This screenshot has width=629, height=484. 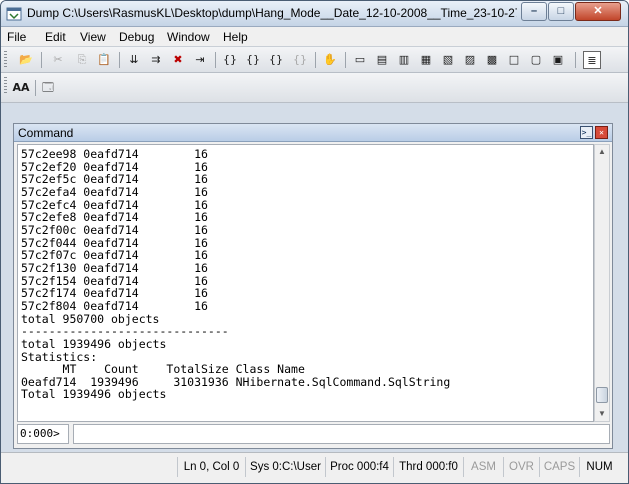 What do you see at coordinates (521, 467) in the screenshot?
I see `status-ovr: OVR` at bounding box center [521, 467].